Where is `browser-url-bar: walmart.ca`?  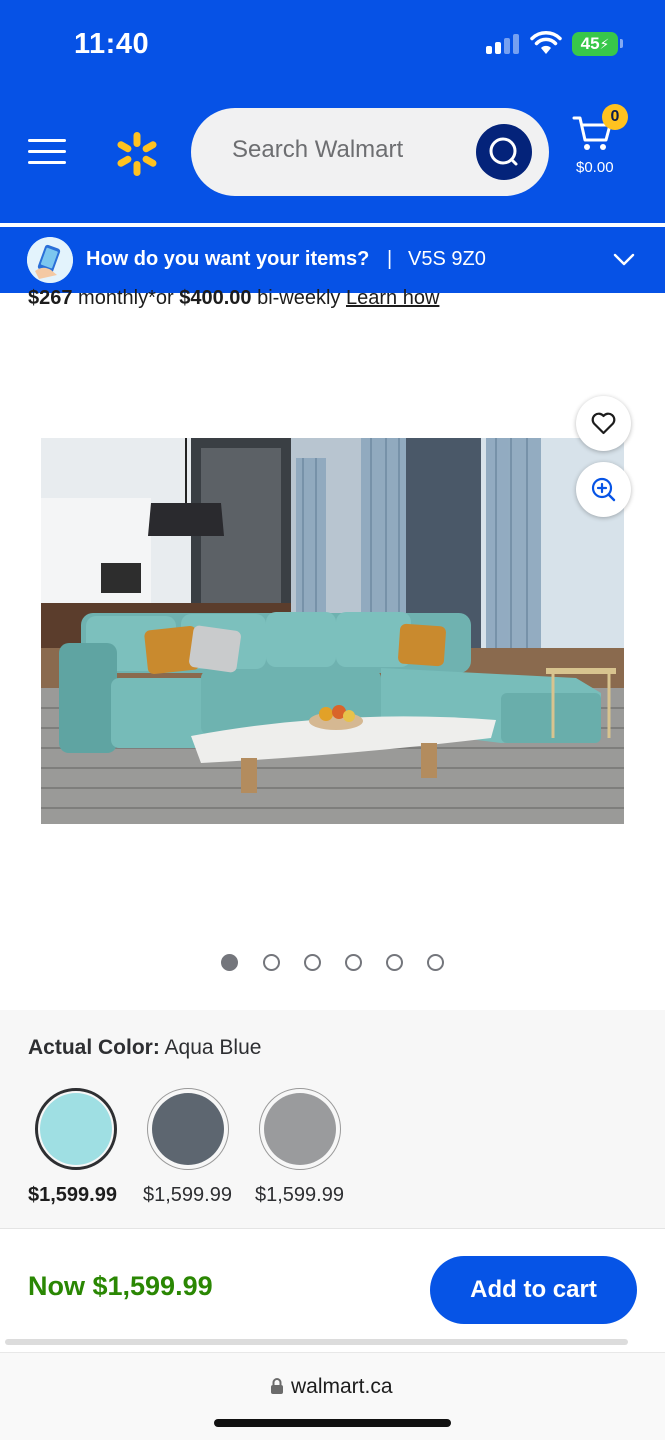 browser-url-bar: walmart.ca is located at coordinates (332, 1396).